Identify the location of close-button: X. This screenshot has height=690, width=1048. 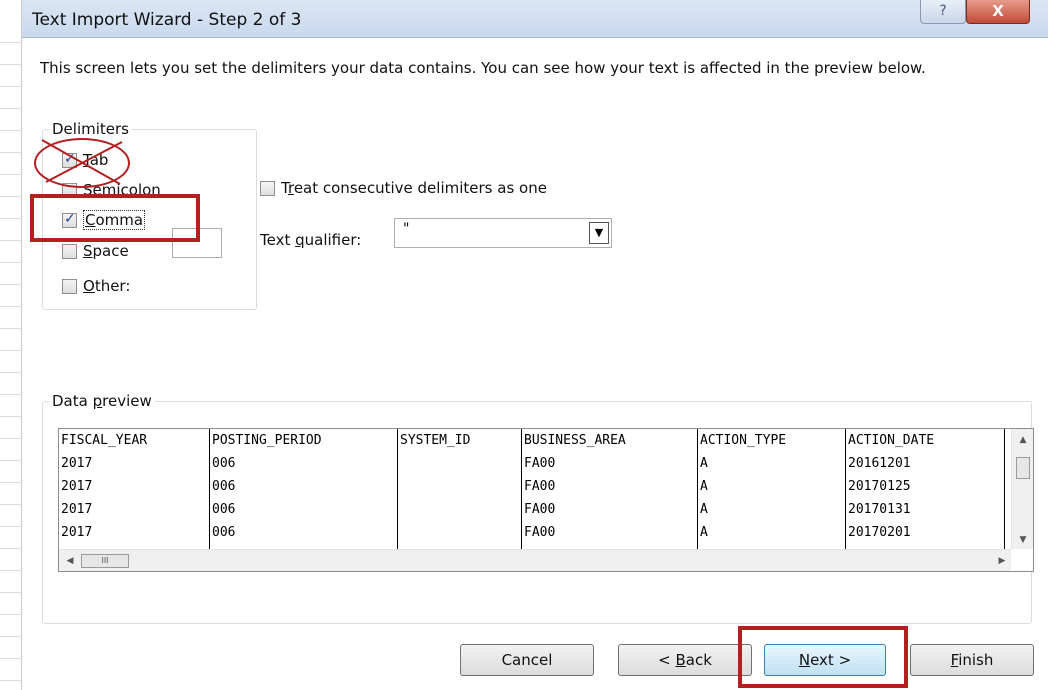
(998, 12).